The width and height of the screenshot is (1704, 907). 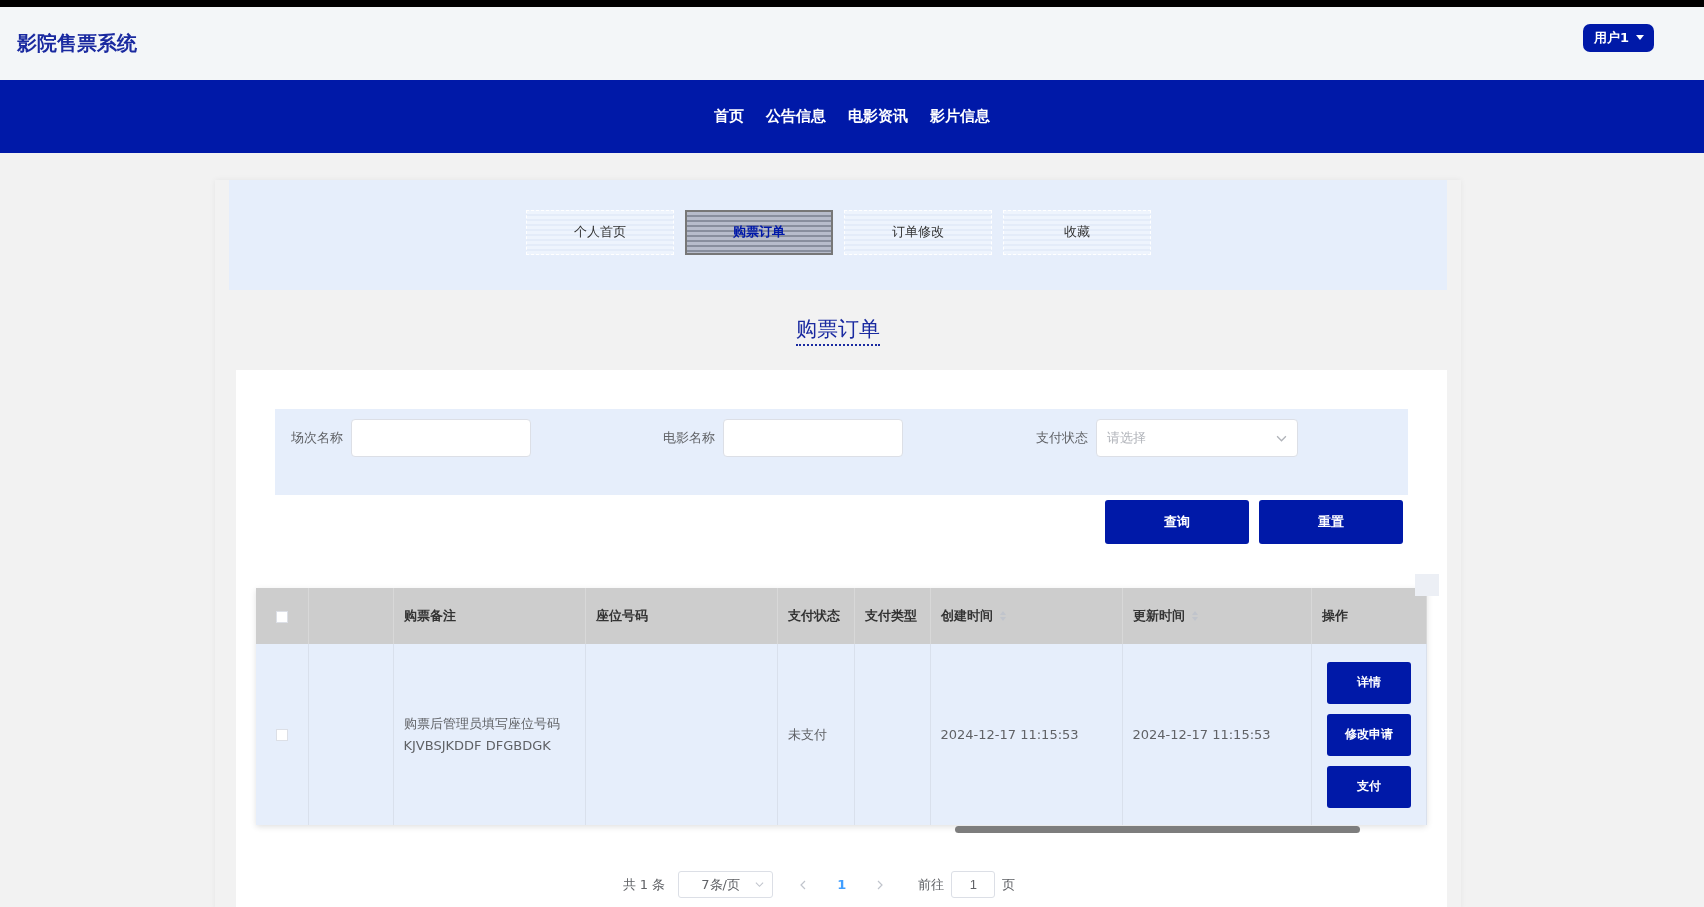 What do you see at coordinates (1061, 438) in the screenshot?
I see `field-label: 支付状态` at bounding box center [1061, 438].